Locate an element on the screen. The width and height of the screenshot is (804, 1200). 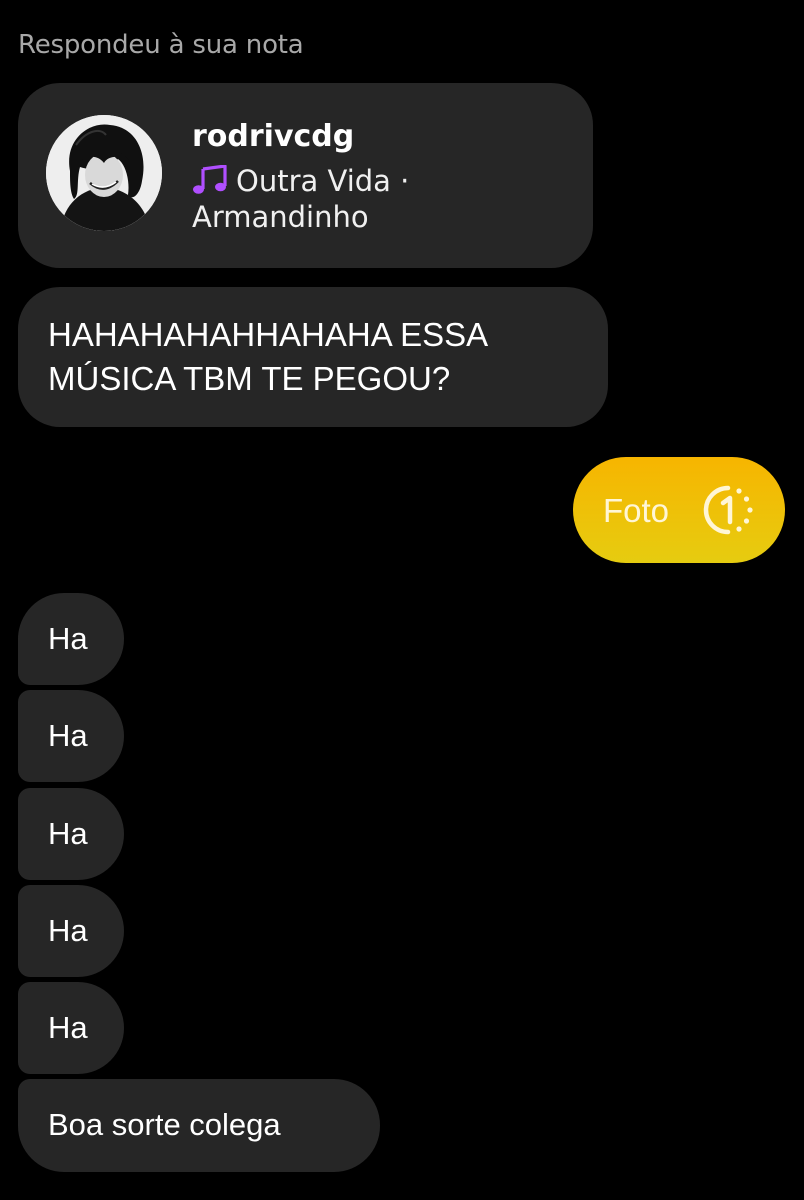
note-song-artist: Armandinho is located at coordinates (280, 217).